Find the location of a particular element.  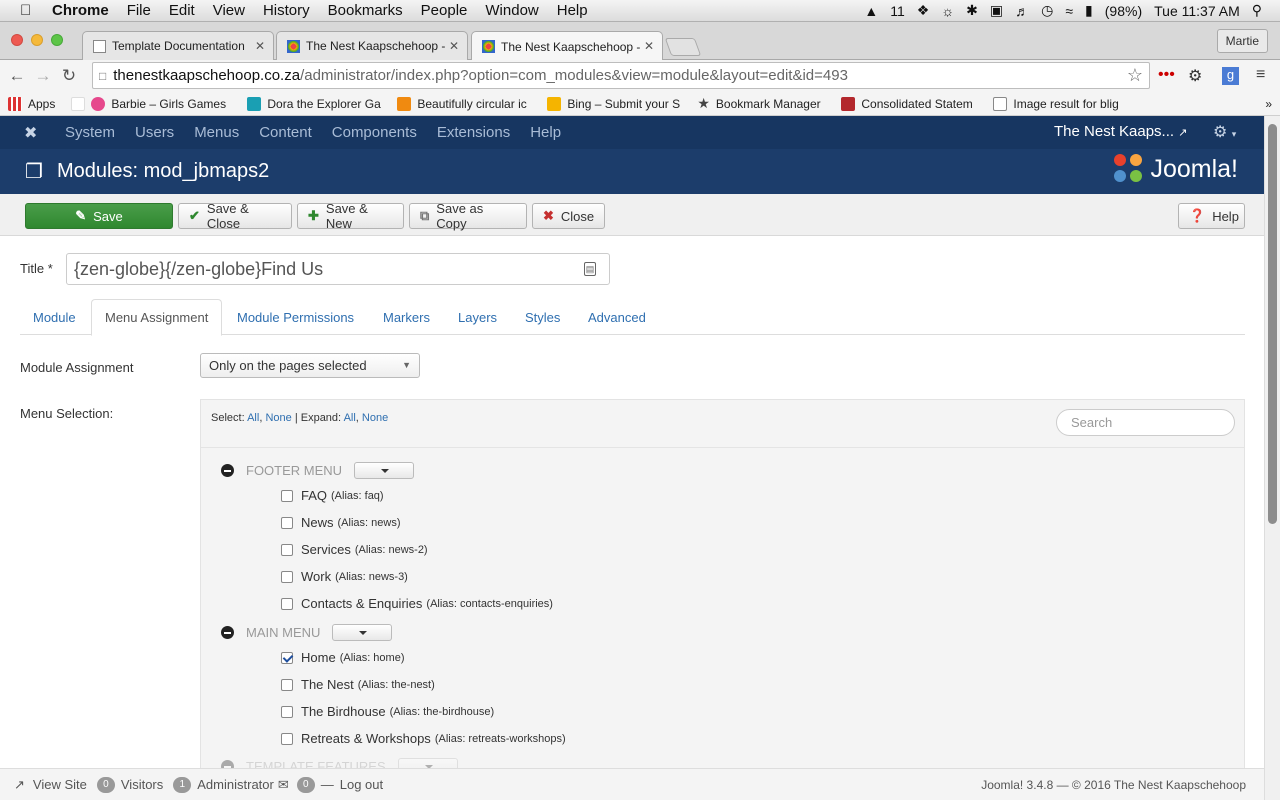

tab-advanced: Advanced is located at coordinates (617, 317).